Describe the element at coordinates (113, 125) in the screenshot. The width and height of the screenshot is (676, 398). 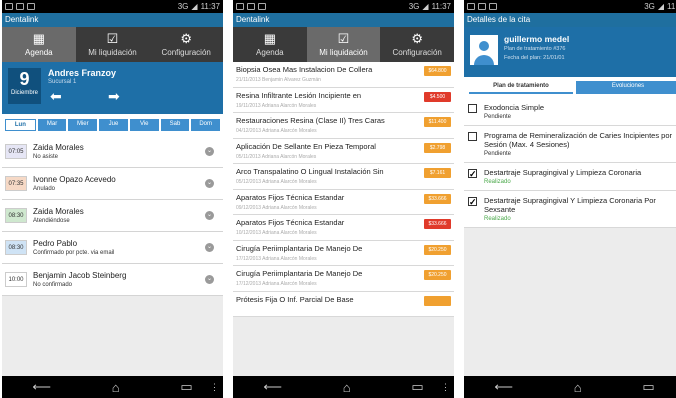
I see `weekday-jue: Jue` at that location.